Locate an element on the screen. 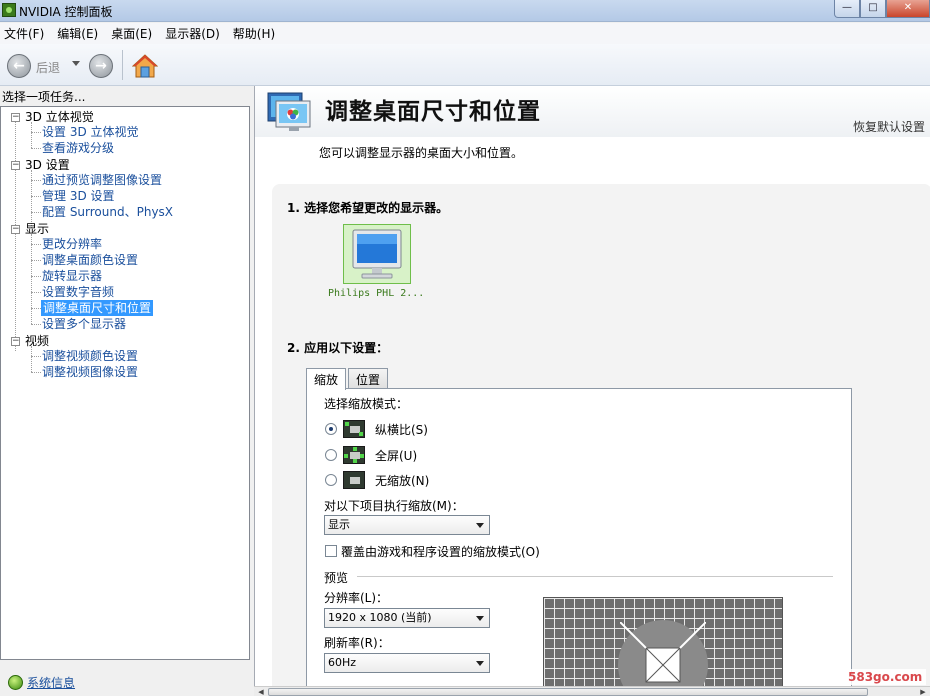 This screenshot has width=930, height=696. page-header: 调整桌面尺寸和位置 恢复默认设置 is located at coordinates (592, 111).